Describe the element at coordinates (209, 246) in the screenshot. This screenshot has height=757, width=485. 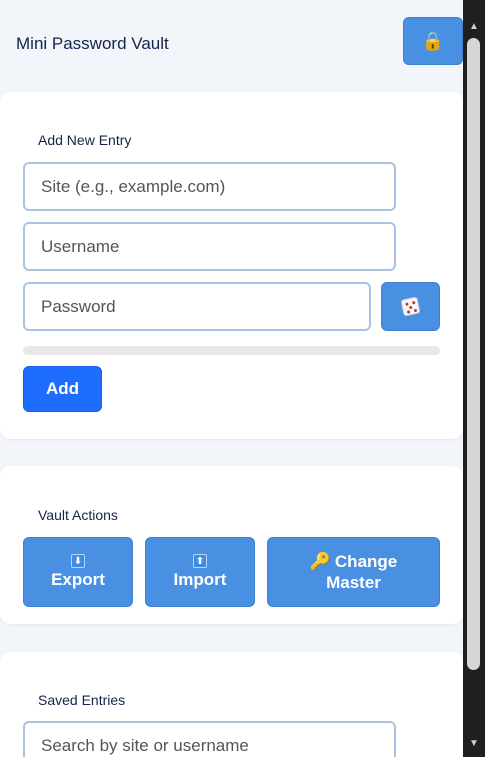
I see `username-input` at that location.